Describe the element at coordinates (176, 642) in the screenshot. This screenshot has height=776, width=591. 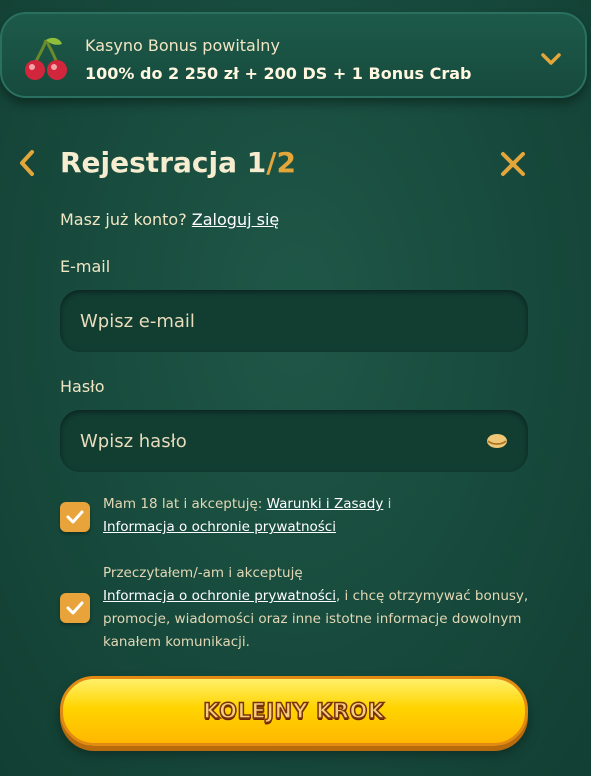
I see `marketing-line4: kanałem komunikacji.` at that location.